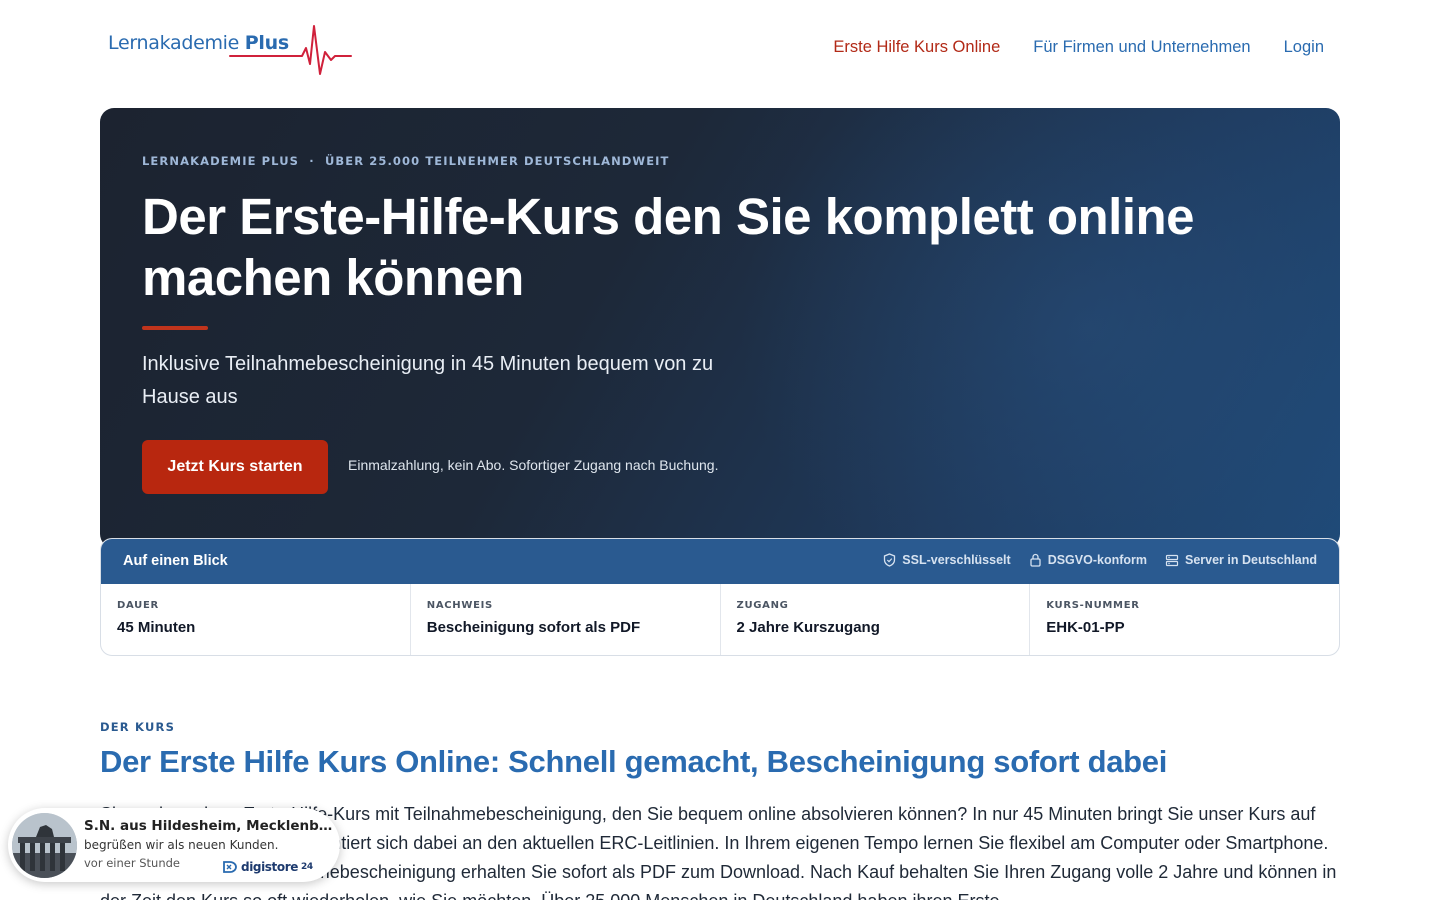 The height and width of the screenshot is (900, 1440). Describe the element at coordinates (138, 727) in the screenshot. I see `course-eyebrow: DER KURS` at that location.